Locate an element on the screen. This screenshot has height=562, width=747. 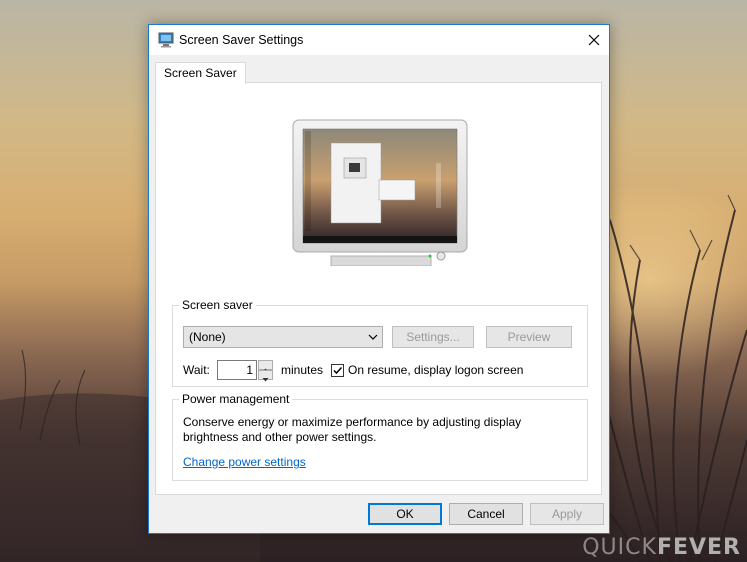
title-bar: Screen Saver Settings is located at coordinates (379, 40).